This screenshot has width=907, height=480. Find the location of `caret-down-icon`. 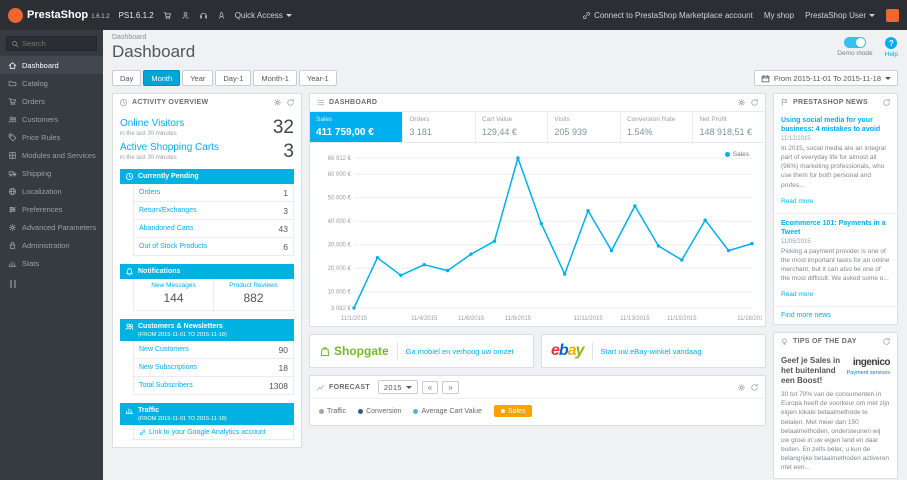

caret-down-icon is located at coordinates (872, 15).